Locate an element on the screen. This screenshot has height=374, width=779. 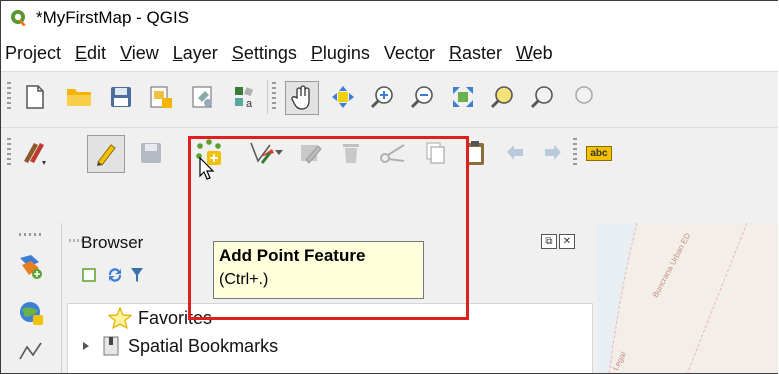
browser-panel-title: Browser is located at coordinates (112, 242).